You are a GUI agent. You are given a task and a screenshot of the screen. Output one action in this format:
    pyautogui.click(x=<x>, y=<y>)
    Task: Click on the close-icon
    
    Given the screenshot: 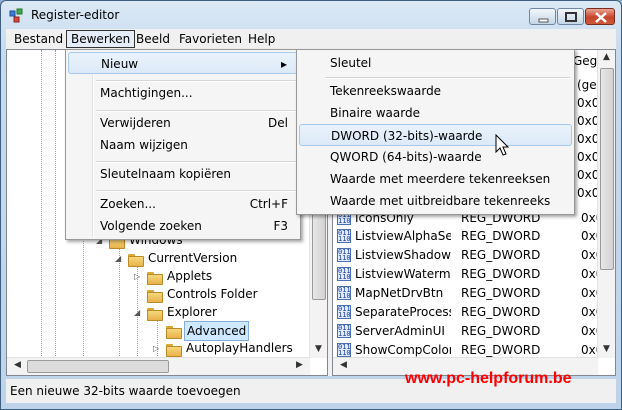 What is the action you would take?
    pyautogui.click(x=601, y=17)
    